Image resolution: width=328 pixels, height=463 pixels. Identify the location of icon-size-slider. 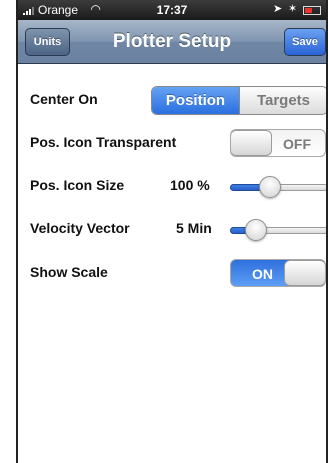
(278, 187).